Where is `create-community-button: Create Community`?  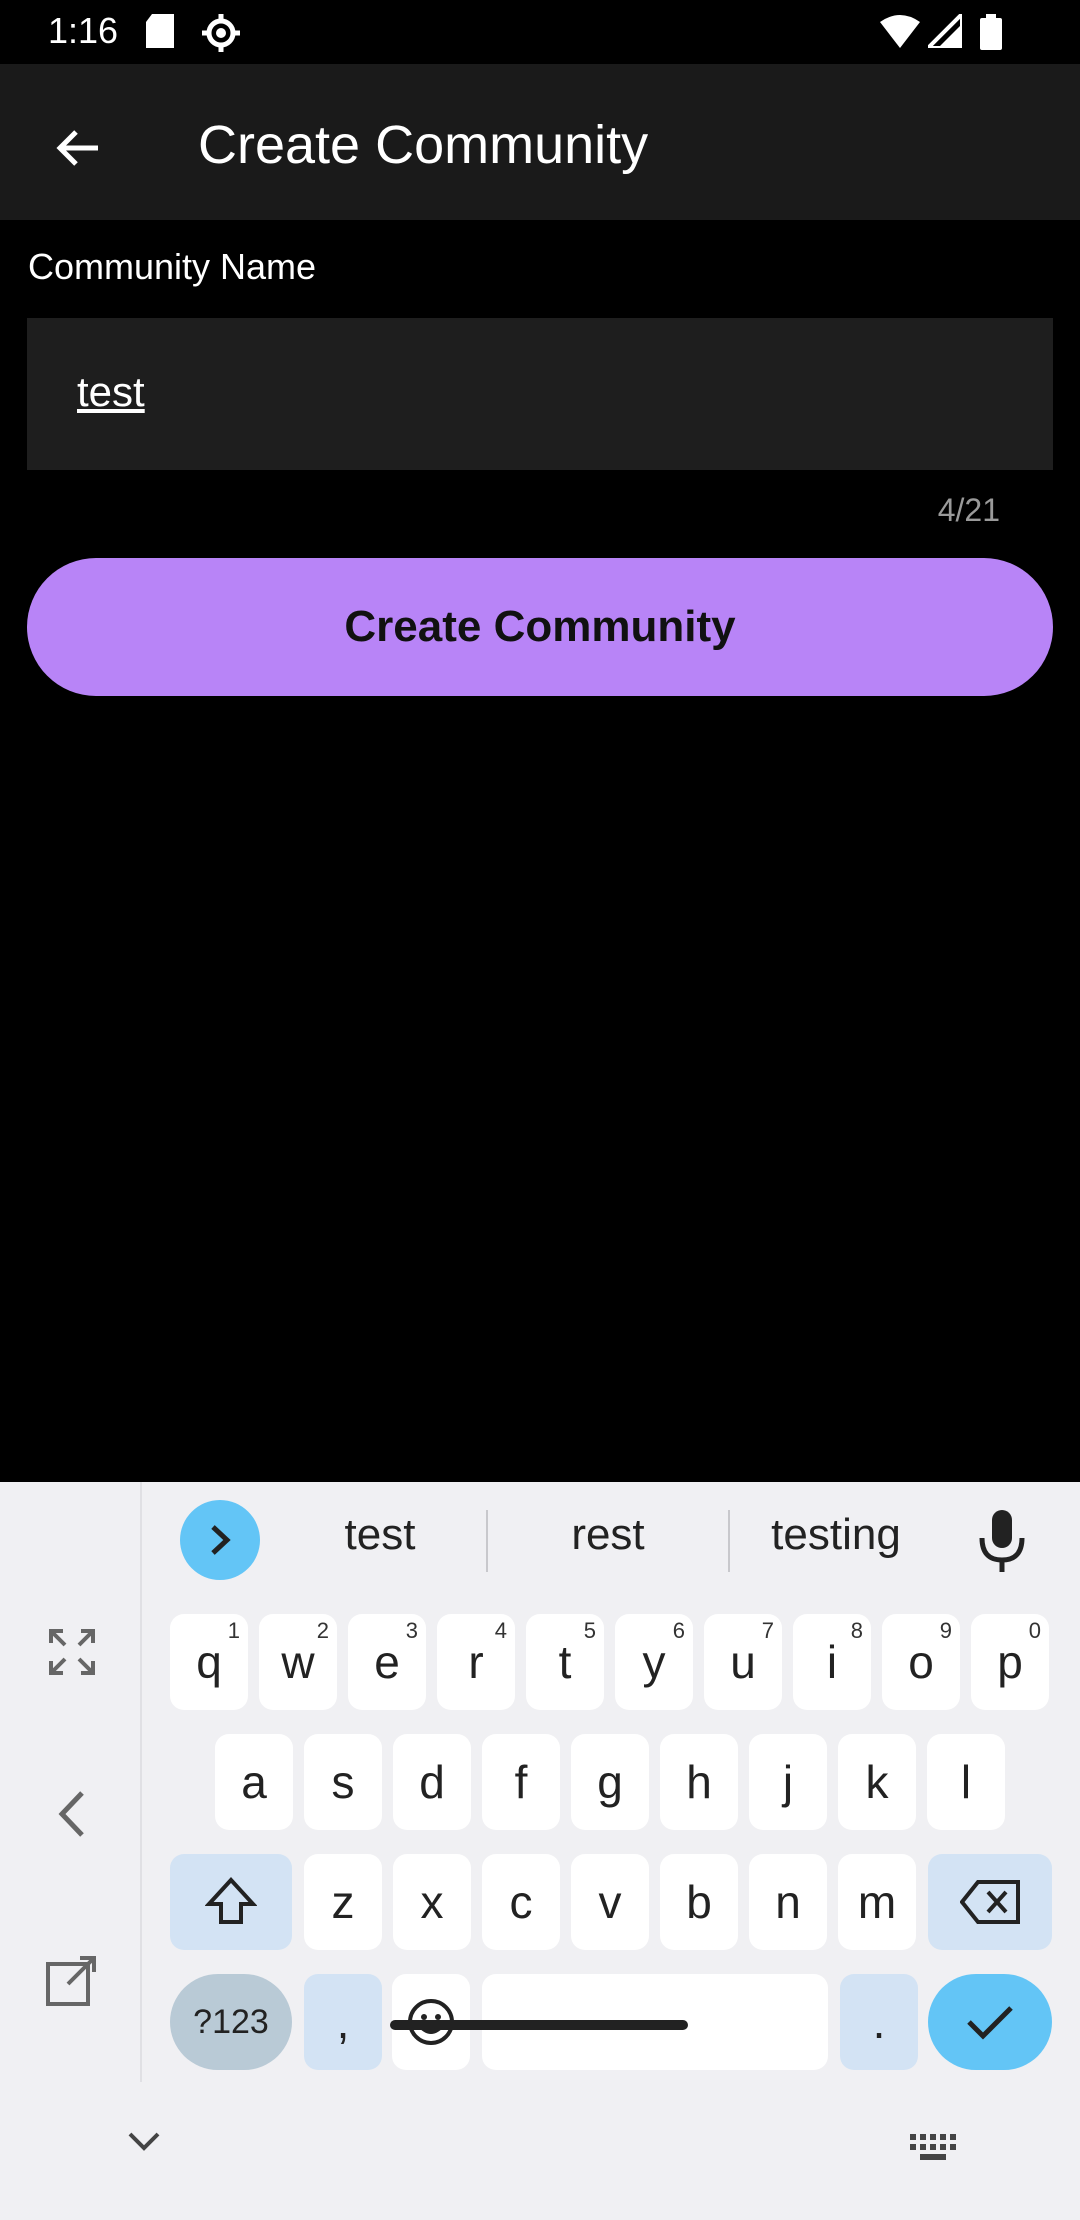 create-community-button: Create Community is located at coordinates (540, 627).